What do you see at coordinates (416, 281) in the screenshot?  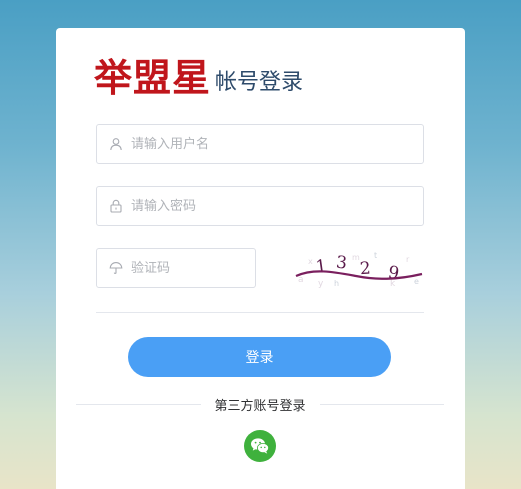 I see `svg-text: e` at bounding box center [416, 281].